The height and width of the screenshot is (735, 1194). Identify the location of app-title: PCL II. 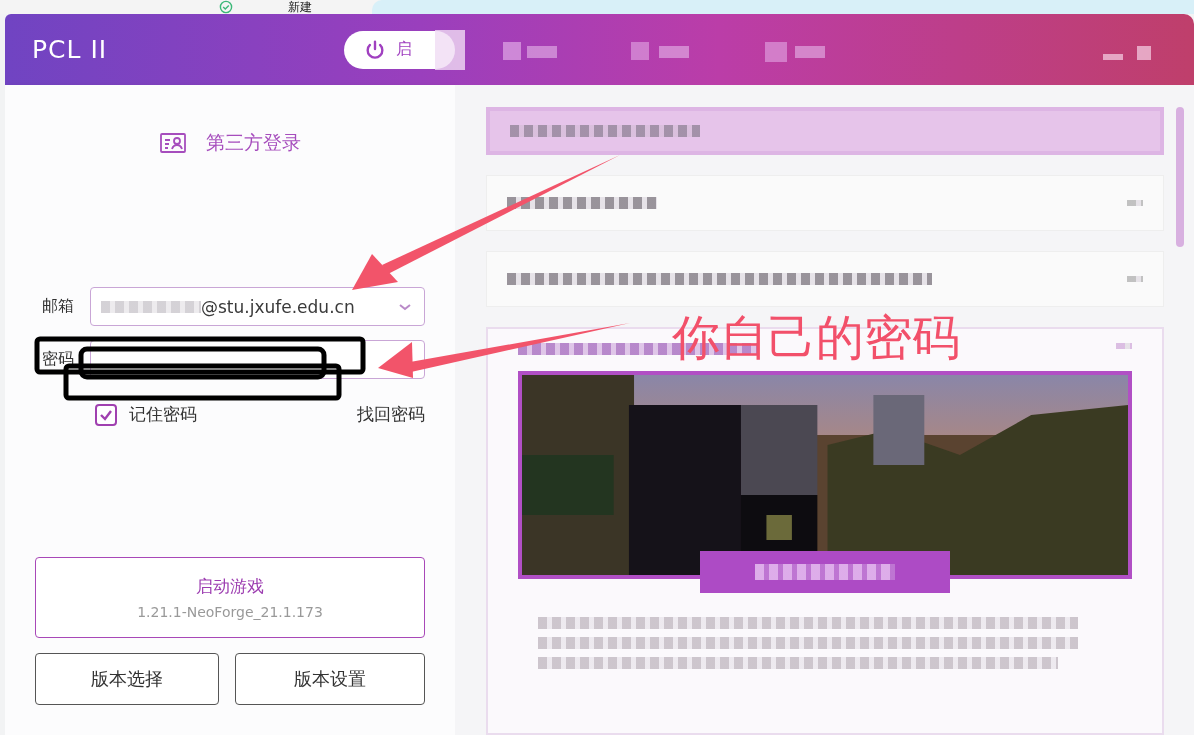
(70, 49).